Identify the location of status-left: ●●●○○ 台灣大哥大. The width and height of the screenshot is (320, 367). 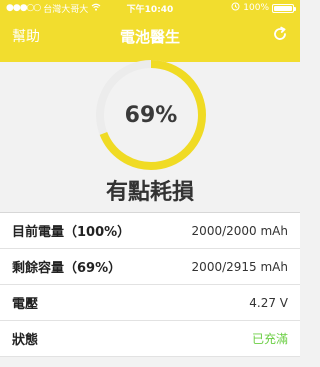
(61, 8).